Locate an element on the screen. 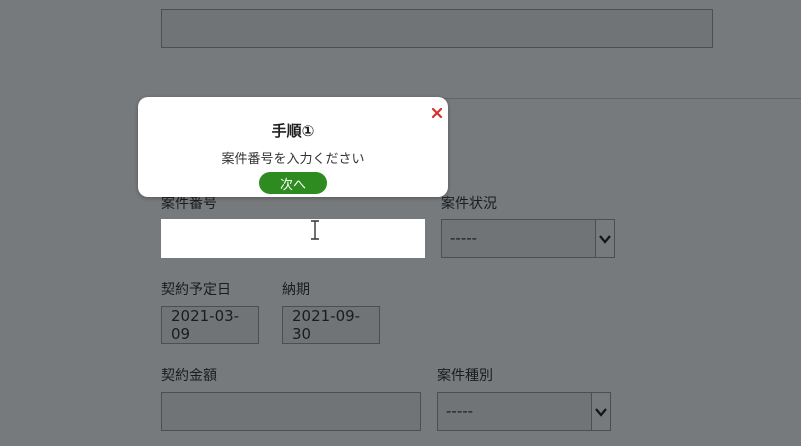 Image resolution: width=801 pixels, height=446 pixels. next-button: 次へ is located at coordinates (293, 183).